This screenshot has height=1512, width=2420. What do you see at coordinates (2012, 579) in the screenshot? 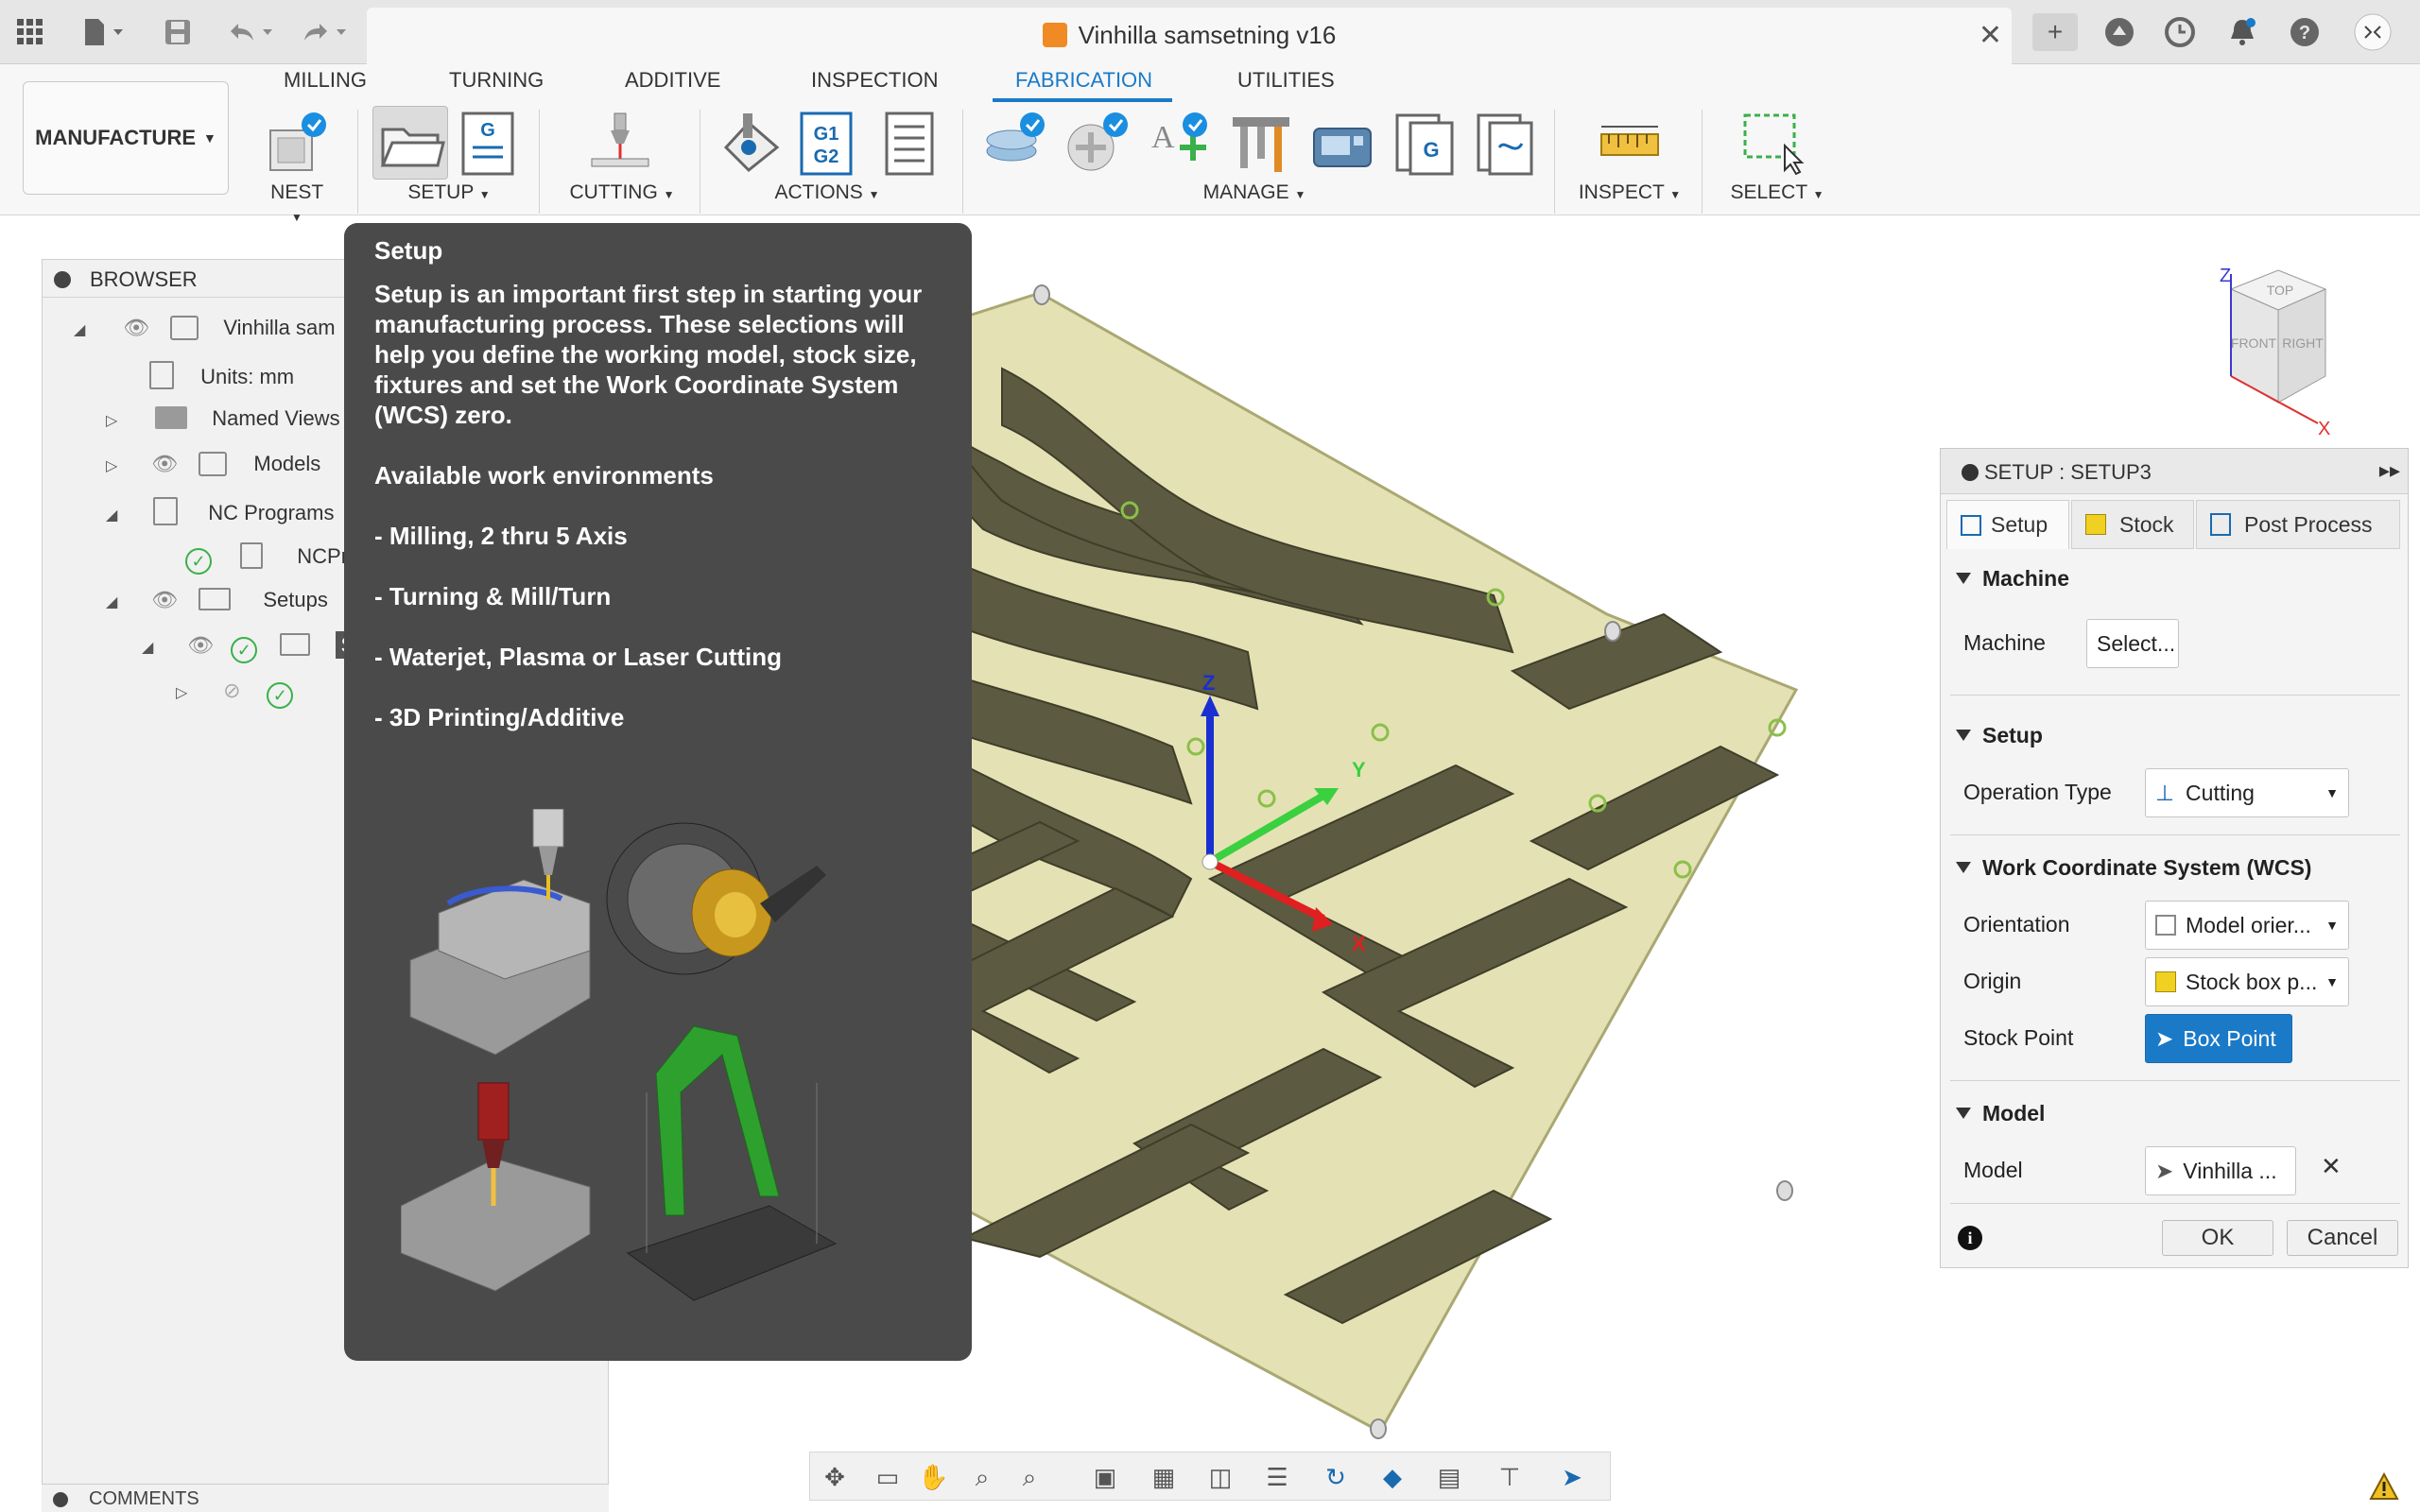
I see `section-machine: Machine` at bounding box center [2012, 579].